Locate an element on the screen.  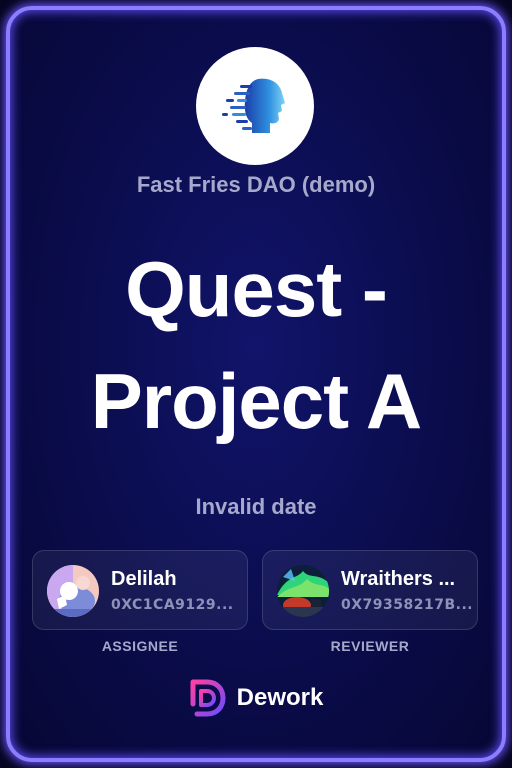
brand-footer: Dework is located at coordinates (256, 698).